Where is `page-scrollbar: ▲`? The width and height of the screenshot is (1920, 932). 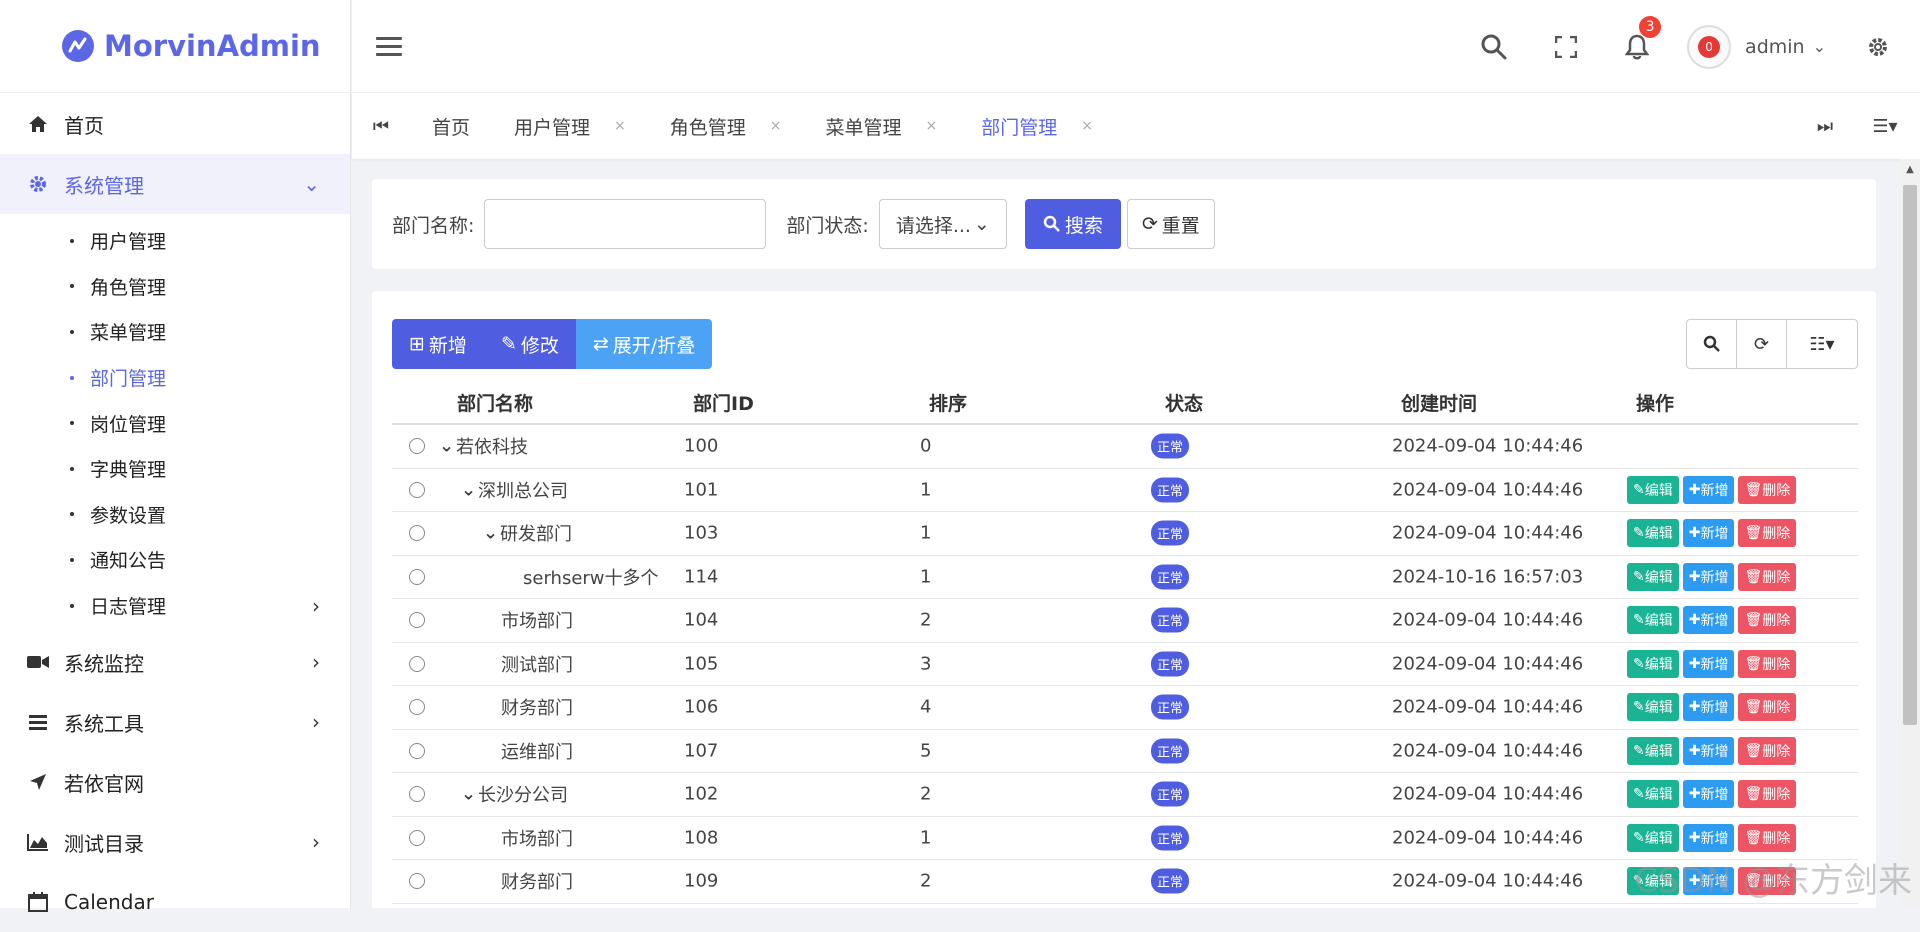
page-scrollbar: ▲ is located at coordinates (1910, 533).